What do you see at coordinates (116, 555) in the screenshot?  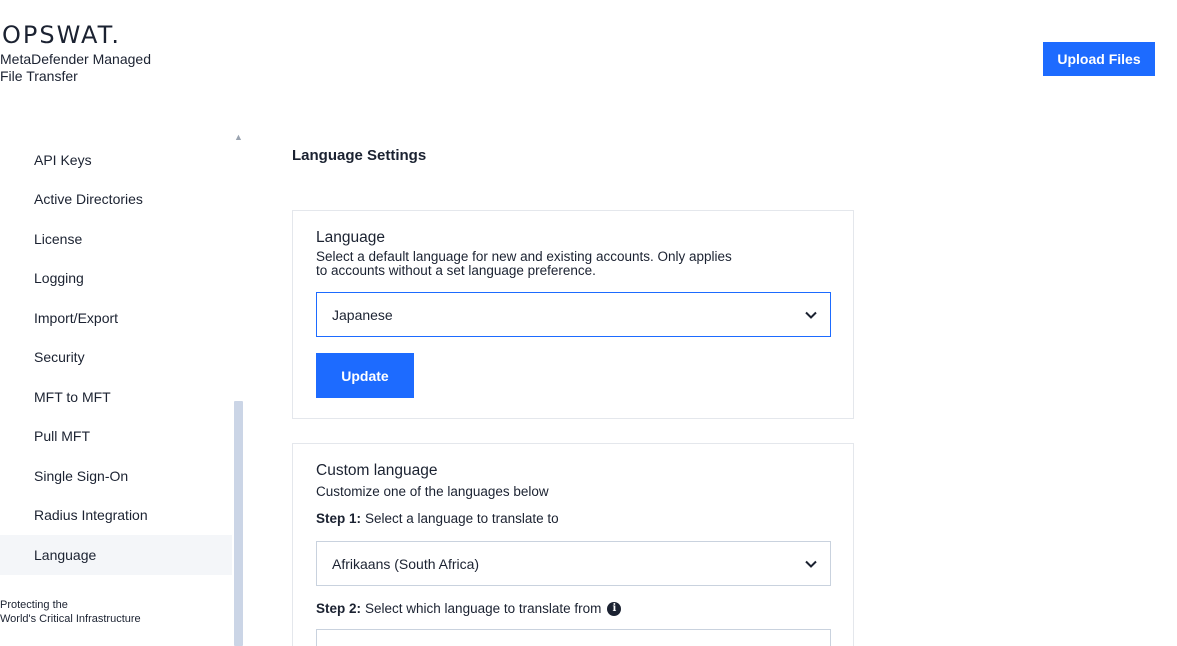 I see `sidebar-item-language: Language` at bounding box center [116, 555].